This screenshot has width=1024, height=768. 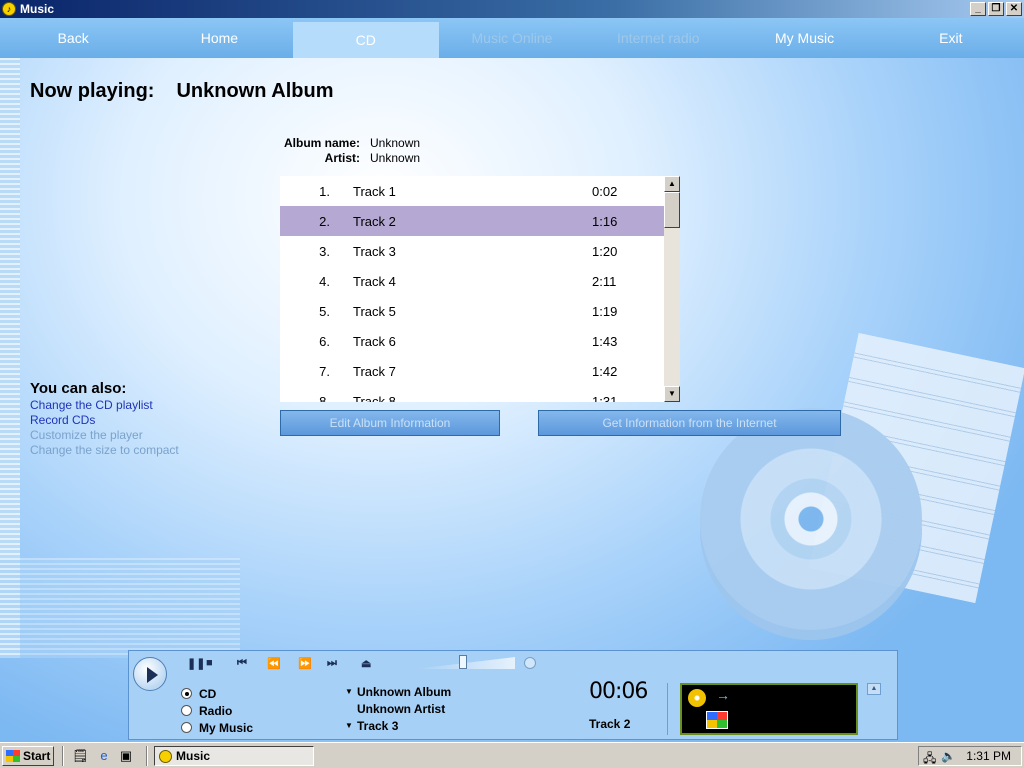 I want to click on nav-back: Back, so click(x=73, y=38).